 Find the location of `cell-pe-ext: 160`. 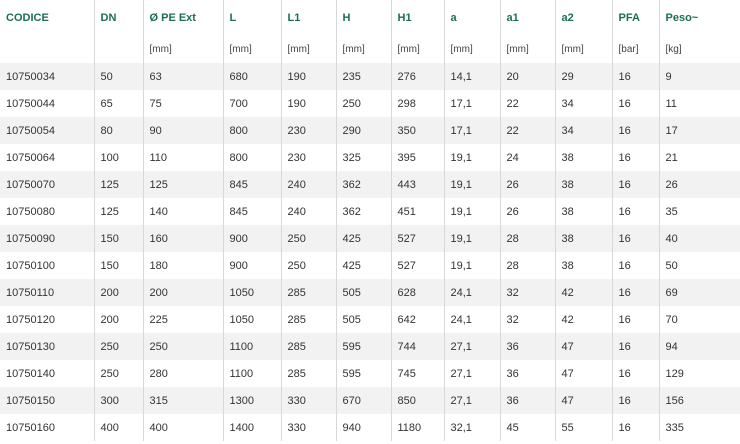

cell-pe-ext: 160 is located at coordinates (183, 238).